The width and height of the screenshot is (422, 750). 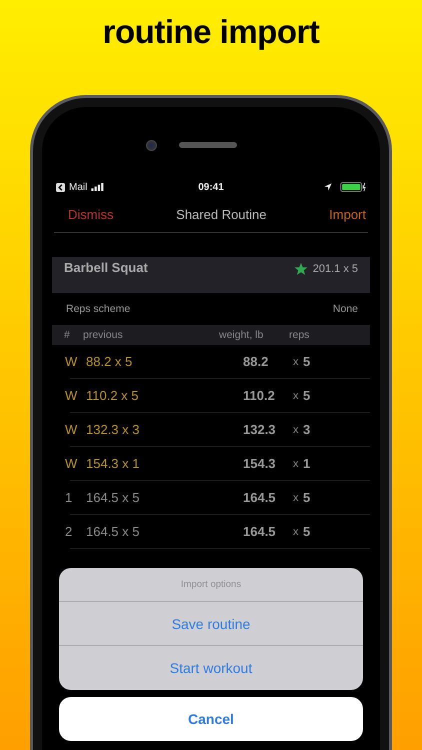 I want to click on column-header: previous, so click(x=103, y=335).